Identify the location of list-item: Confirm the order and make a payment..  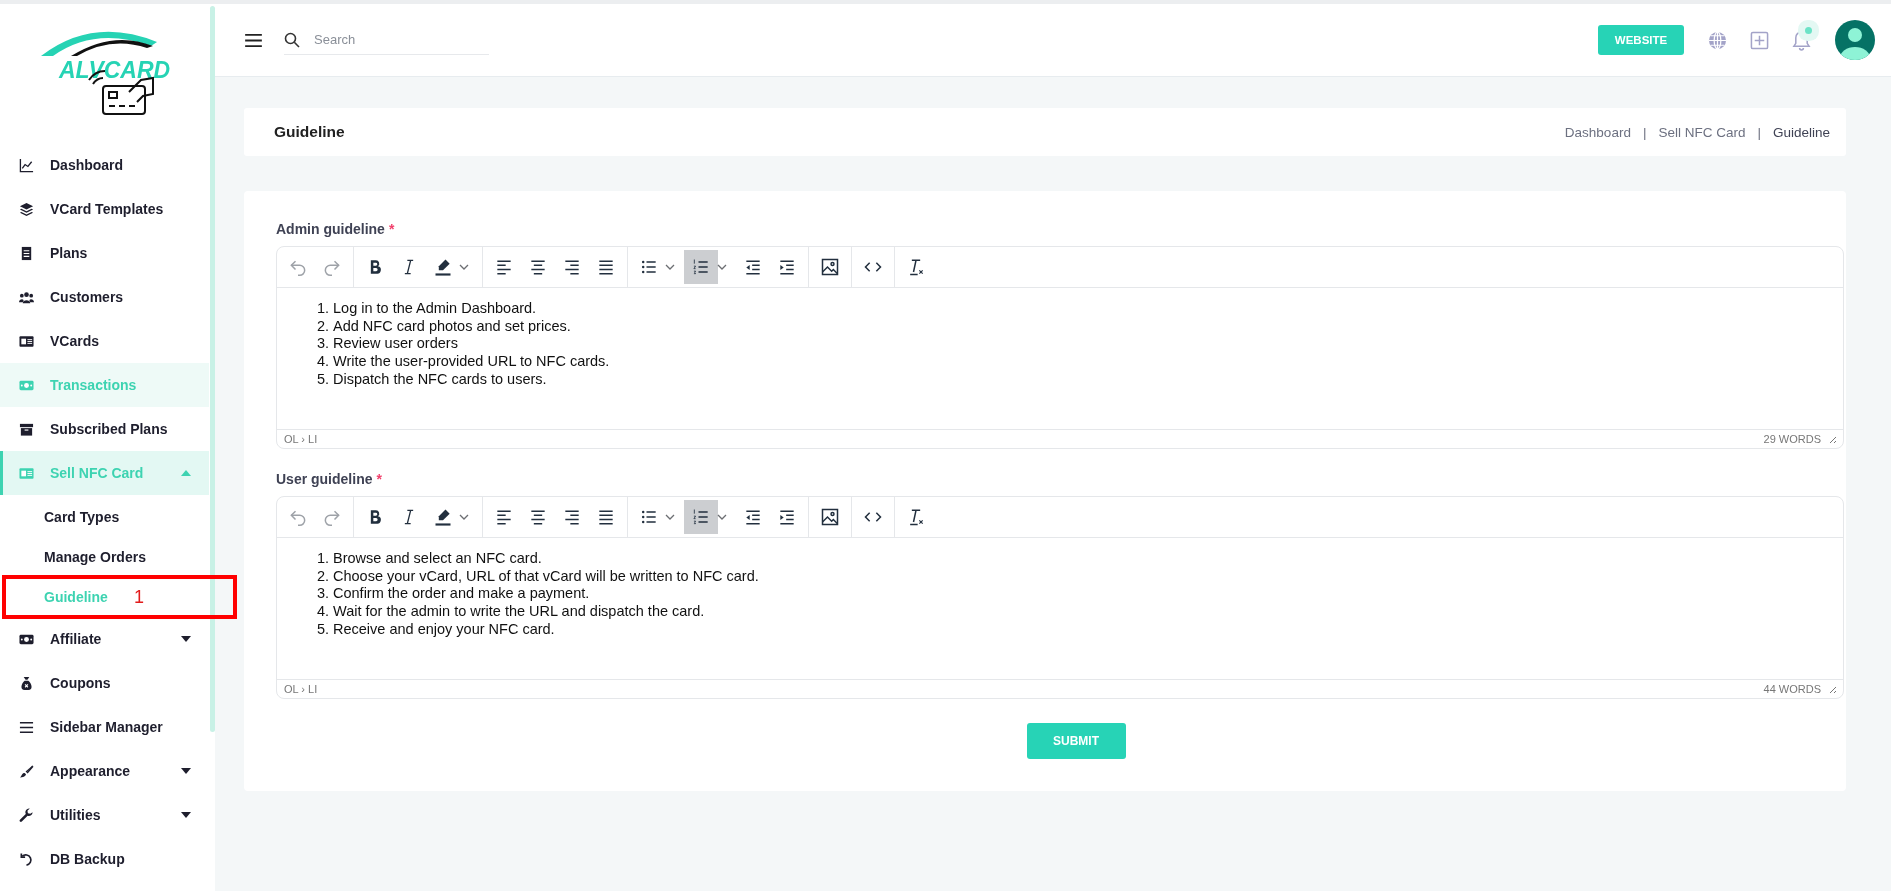
(461, 594).